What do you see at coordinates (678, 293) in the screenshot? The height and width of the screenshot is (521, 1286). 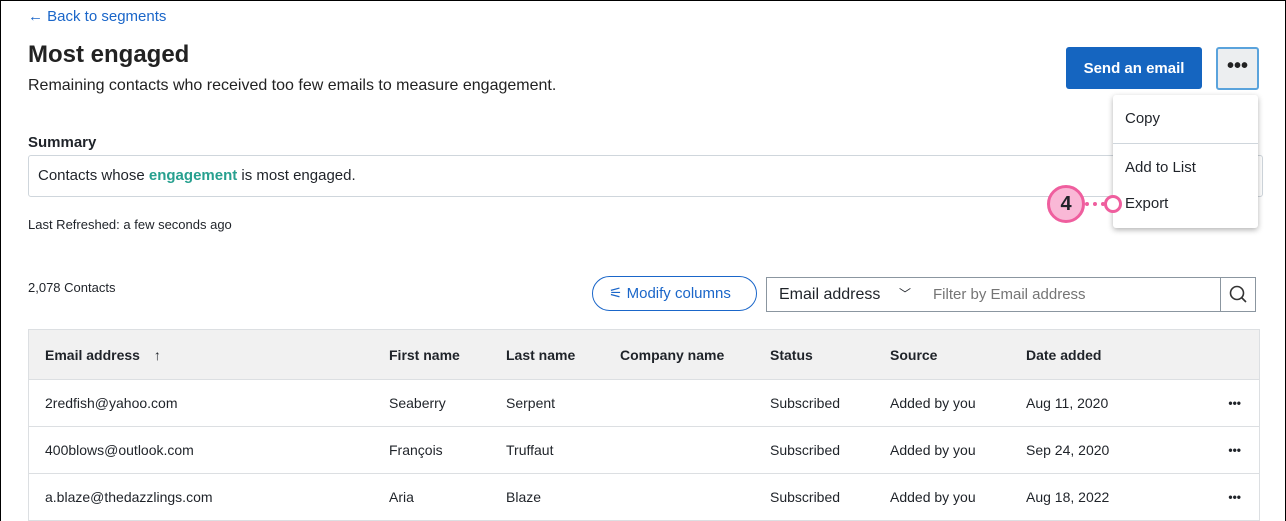 I see `modify-columns-label: Modify columns` at bounding box center [678, 293].